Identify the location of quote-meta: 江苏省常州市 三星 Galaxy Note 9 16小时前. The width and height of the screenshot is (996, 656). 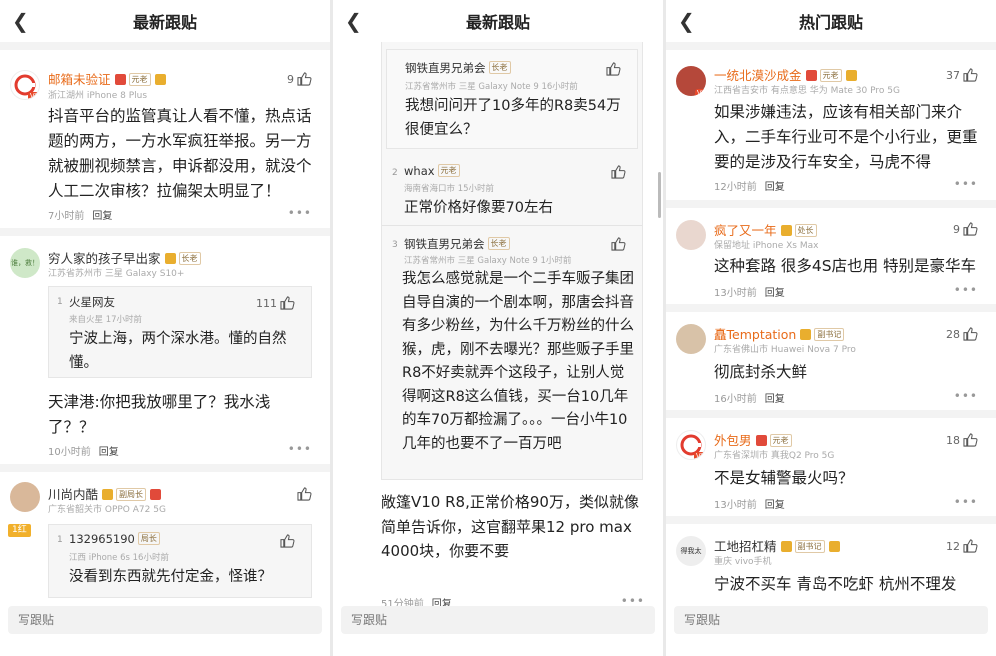
(491, 87).